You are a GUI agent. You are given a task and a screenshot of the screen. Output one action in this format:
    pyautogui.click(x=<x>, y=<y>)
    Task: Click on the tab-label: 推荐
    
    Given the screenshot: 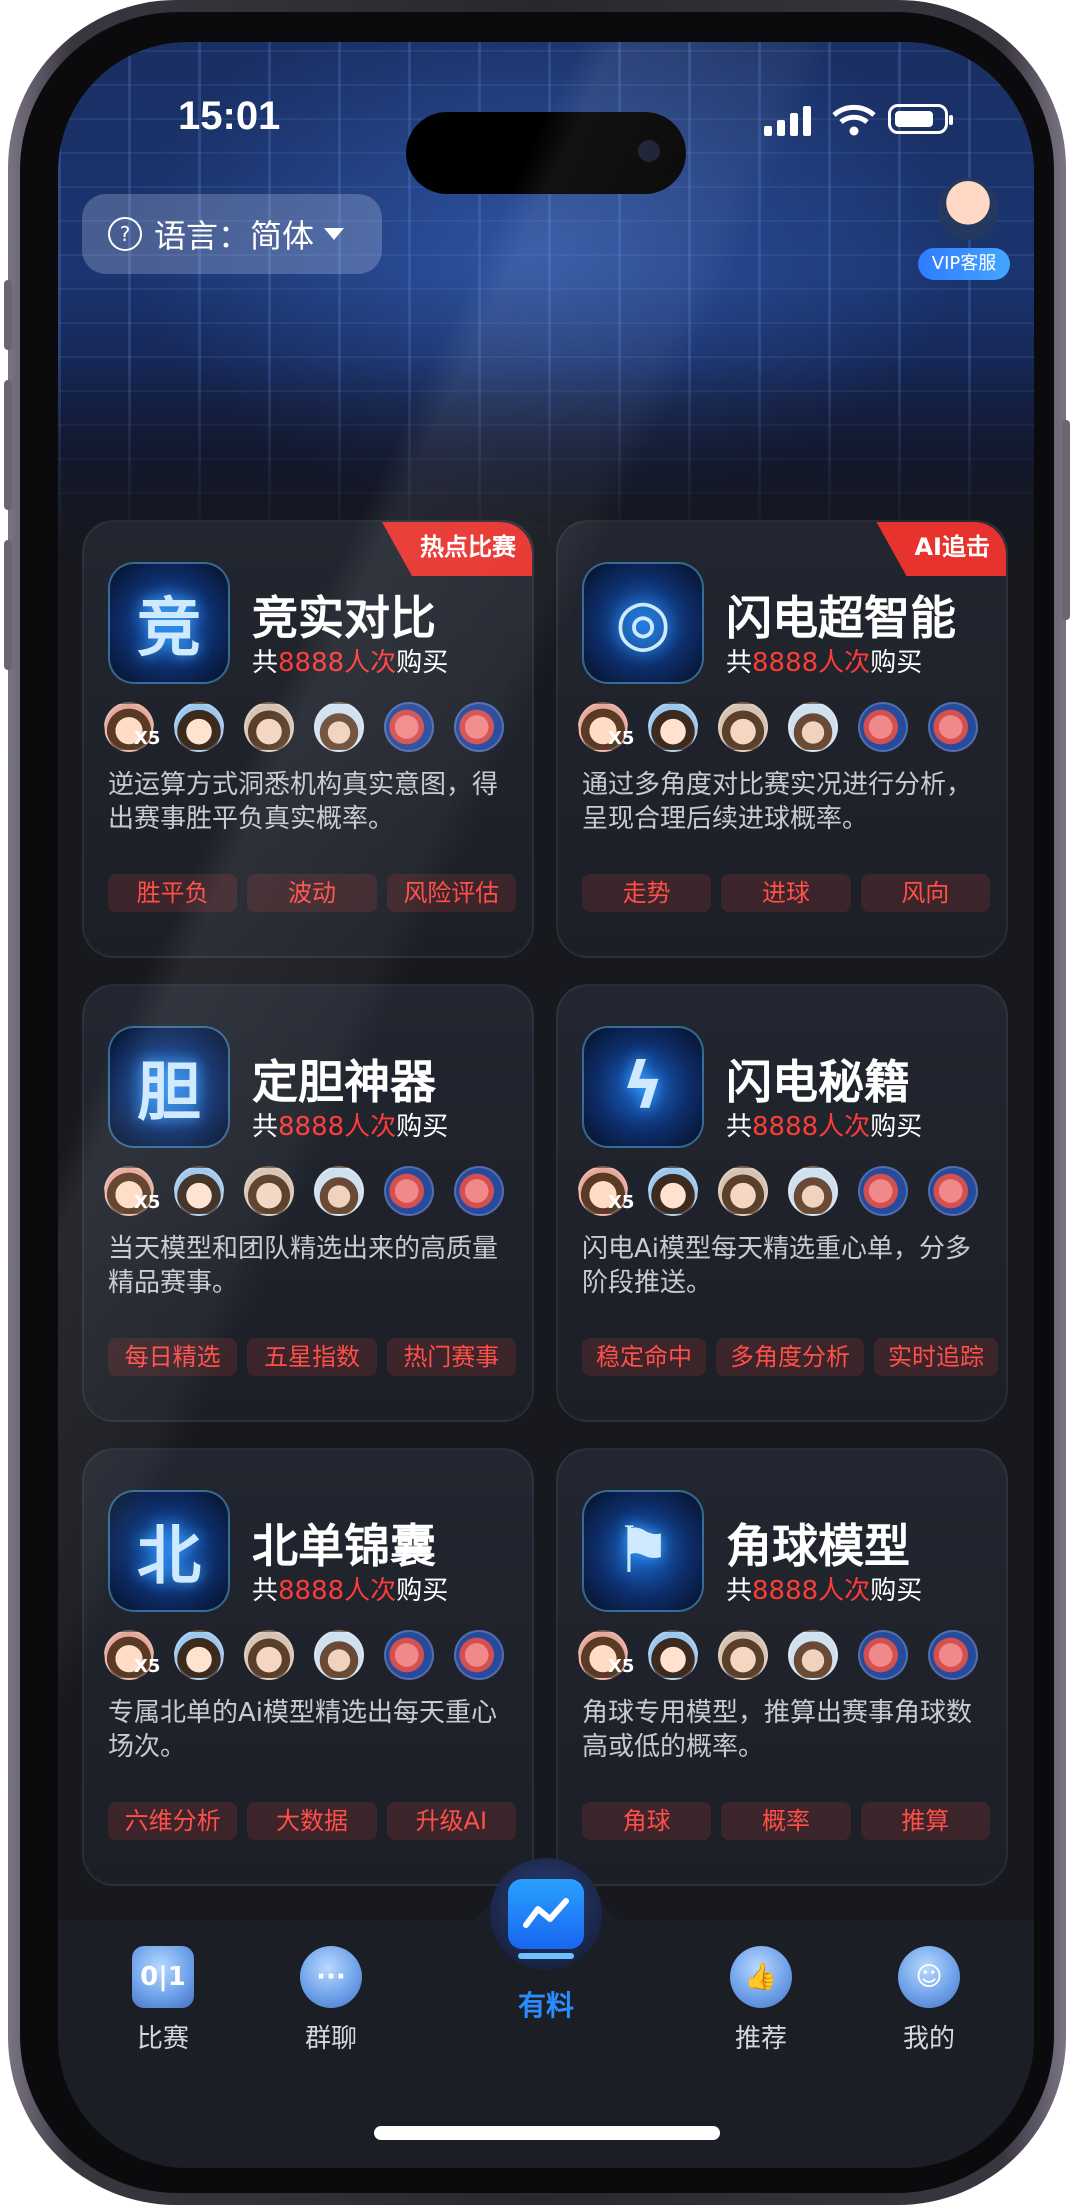 What is the action you would take?
    pyautogui.click(x=760, y=2039)
    